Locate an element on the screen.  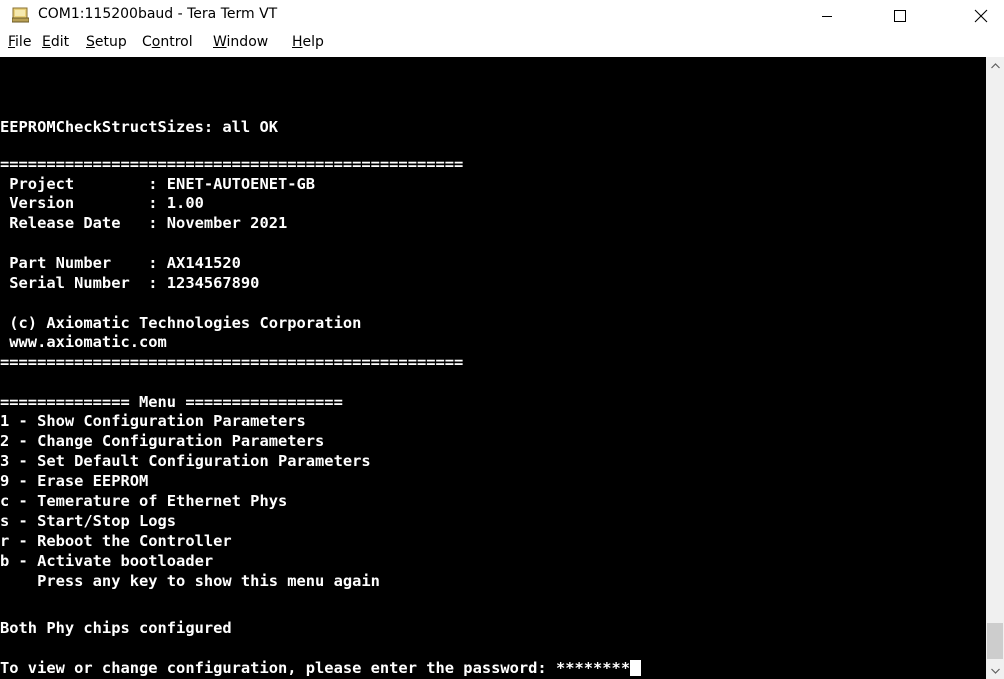
terminal-line: www.axiomatic.com is located at coordinates (83, 342).